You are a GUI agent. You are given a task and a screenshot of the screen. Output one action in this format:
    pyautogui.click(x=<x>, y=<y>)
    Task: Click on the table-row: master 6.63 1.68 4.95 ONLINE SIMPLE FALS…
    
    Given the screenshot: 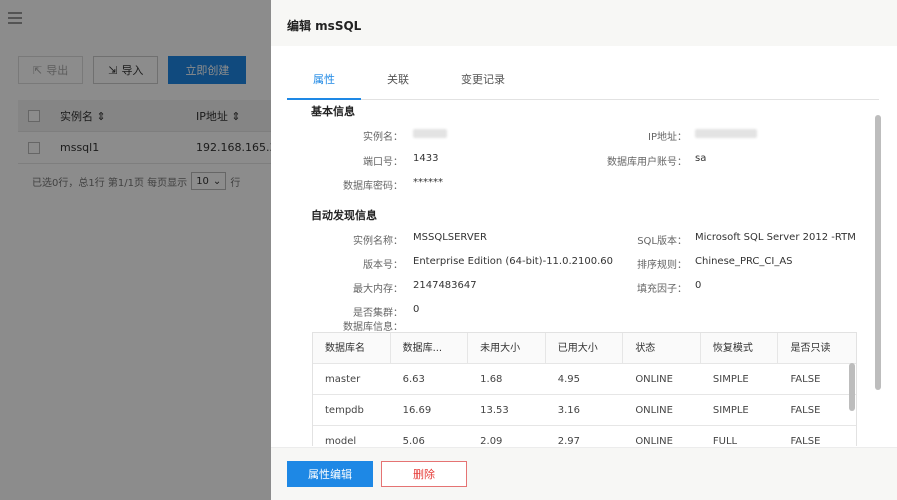 What is the action you would take?
    pyautogui.click(x=584, y=379)
    